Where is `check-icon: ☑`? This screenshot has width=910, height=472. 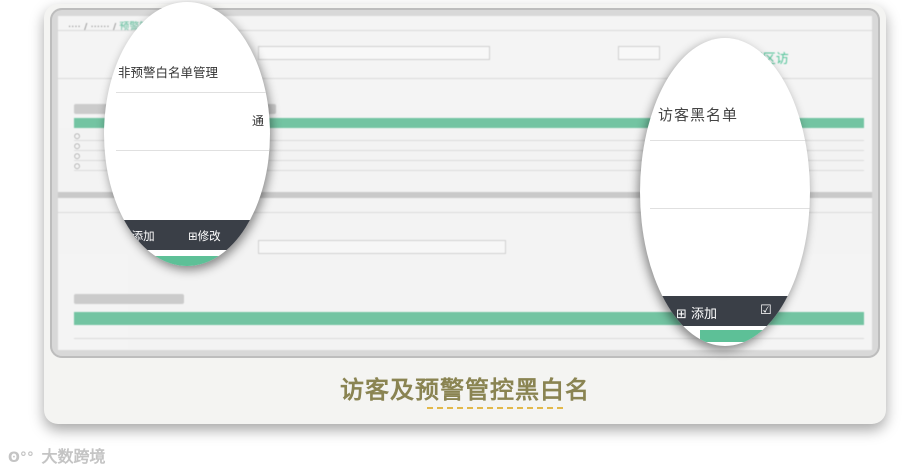 check-icon: ☑ is located at coordinates (766, 310).